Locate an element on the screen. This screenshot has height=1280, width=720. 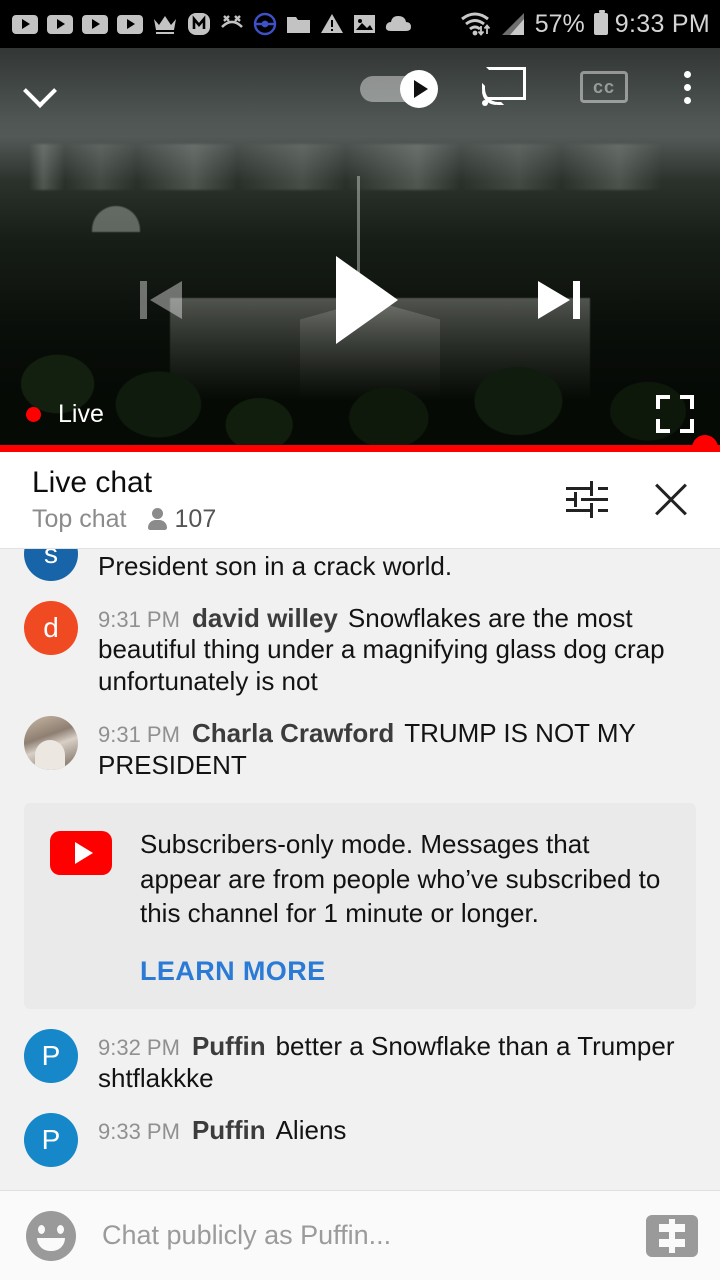
live-label: Live is located at coordinates (81, 413).